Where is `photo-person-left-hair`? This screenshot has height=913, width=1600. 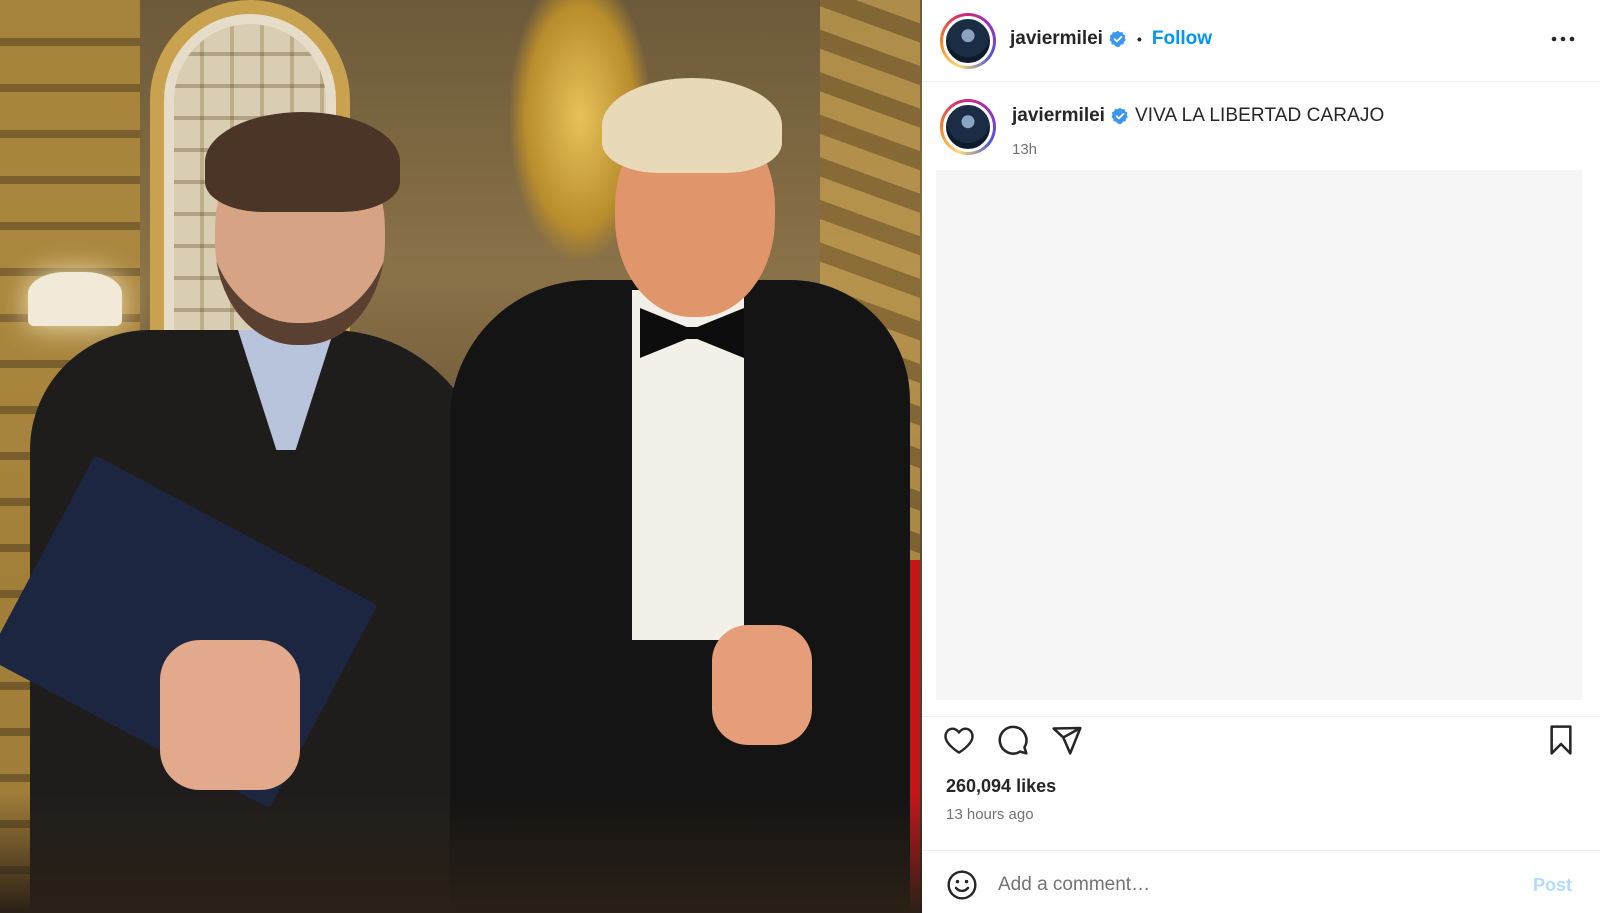
photo-person-left-hair is located at coordinates (302, 162).